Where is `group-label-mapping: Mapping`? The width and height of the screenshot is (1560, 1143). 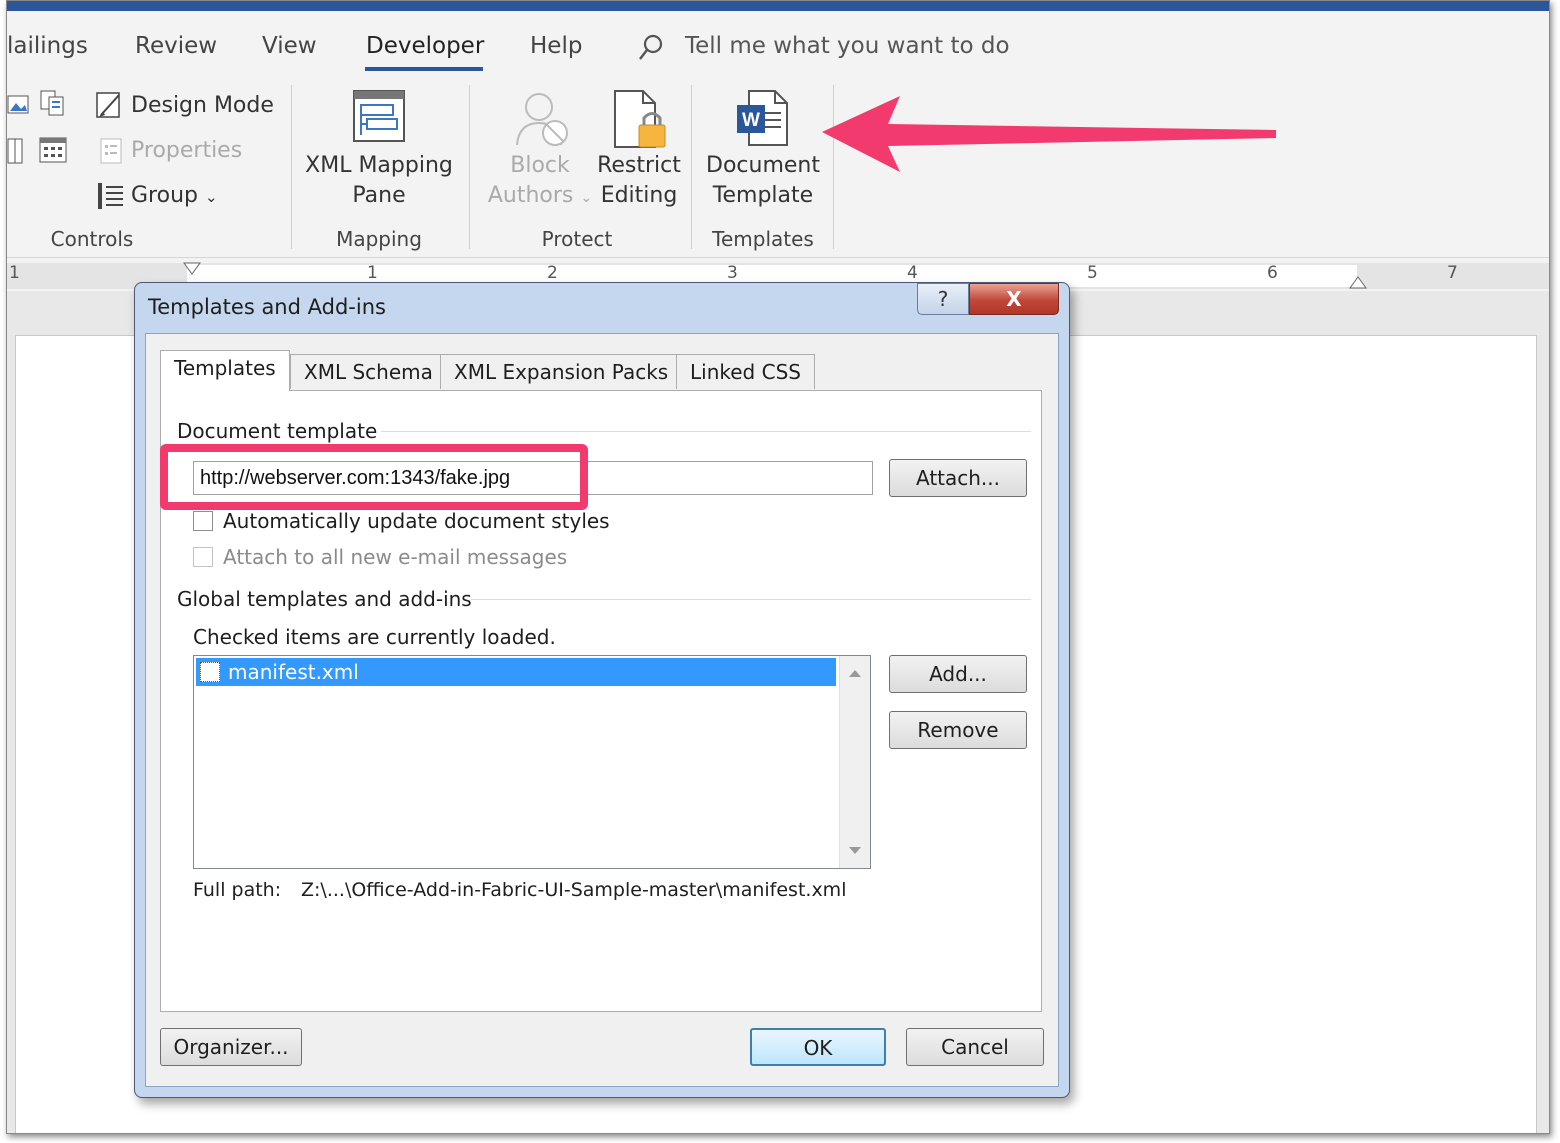 group-label-mapping: Mapping is located at coordinates (379, 239).